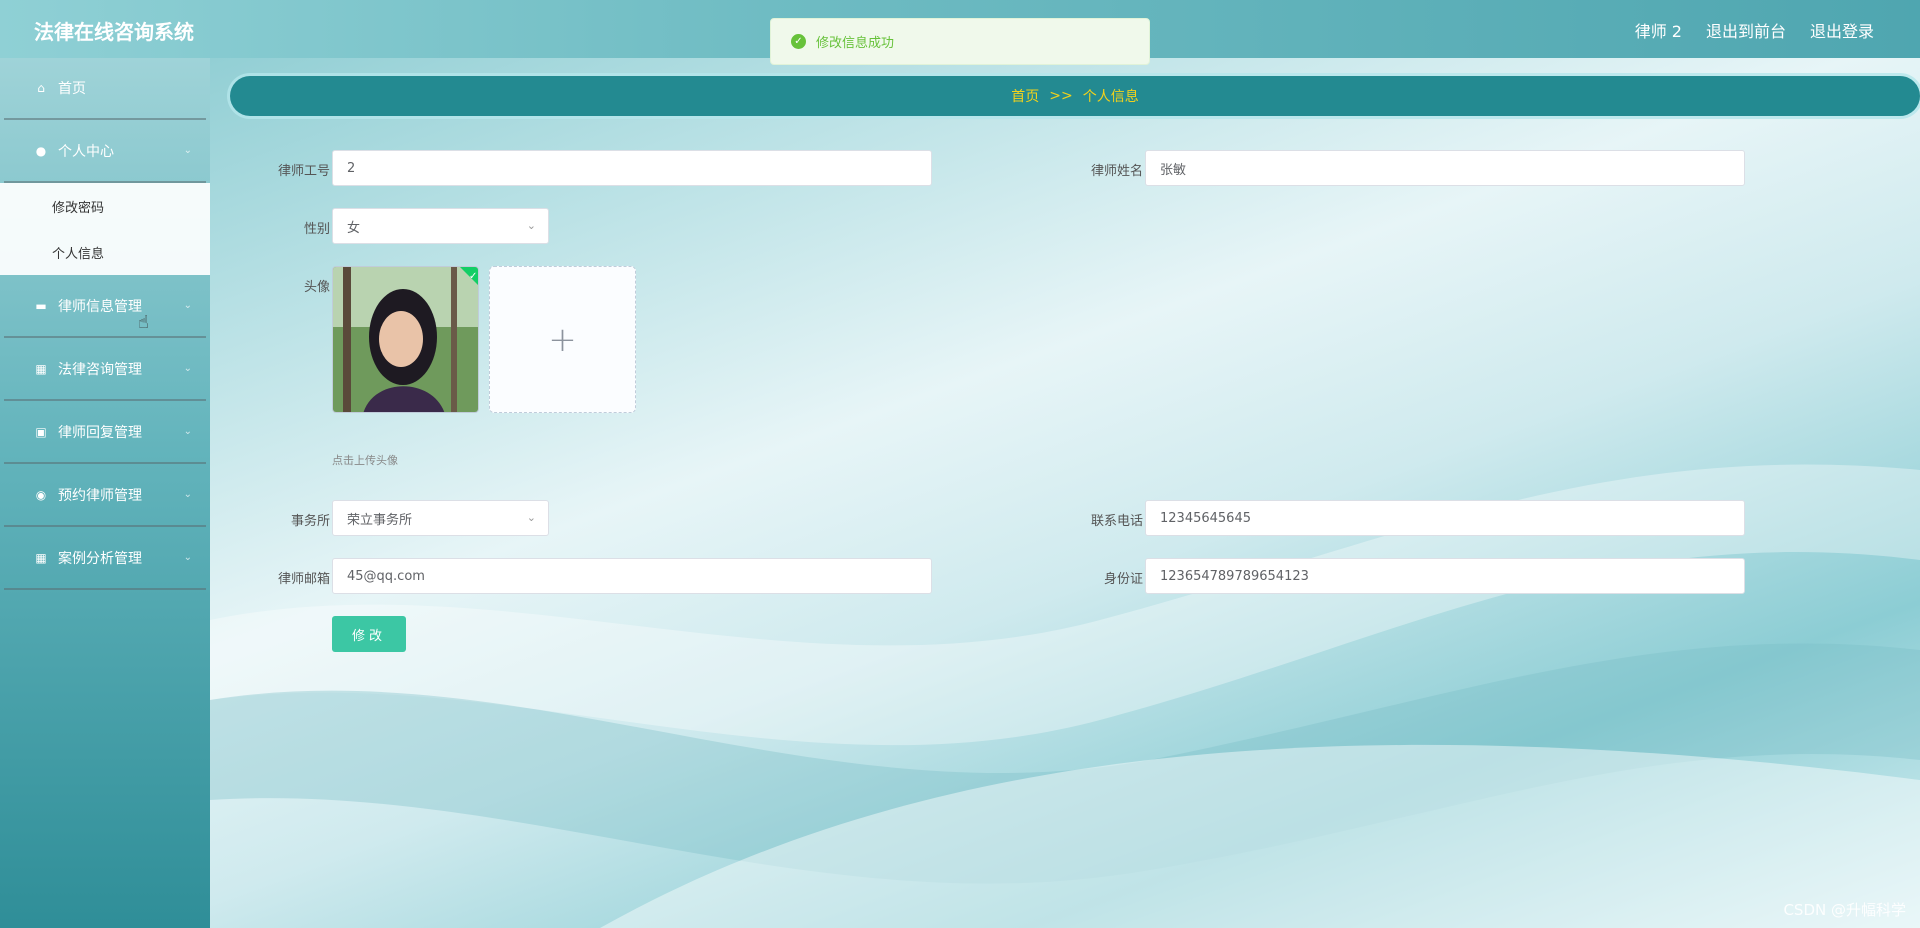  I want to click on lawyer-name-label: 律师姓名, so click(1116, 171).